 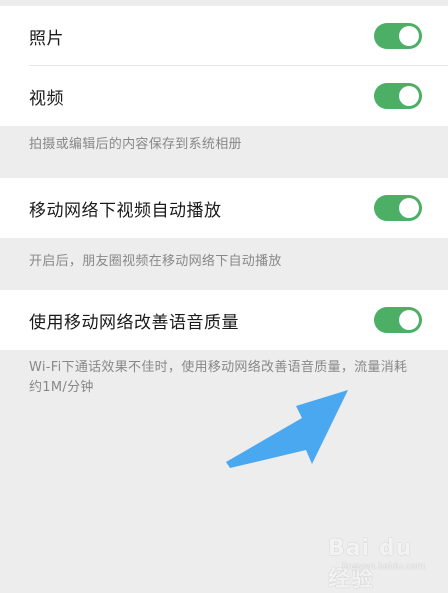 I want to click on row-voice-quality: 使用移动网络改善语音质量, so click(x=224, y=320).